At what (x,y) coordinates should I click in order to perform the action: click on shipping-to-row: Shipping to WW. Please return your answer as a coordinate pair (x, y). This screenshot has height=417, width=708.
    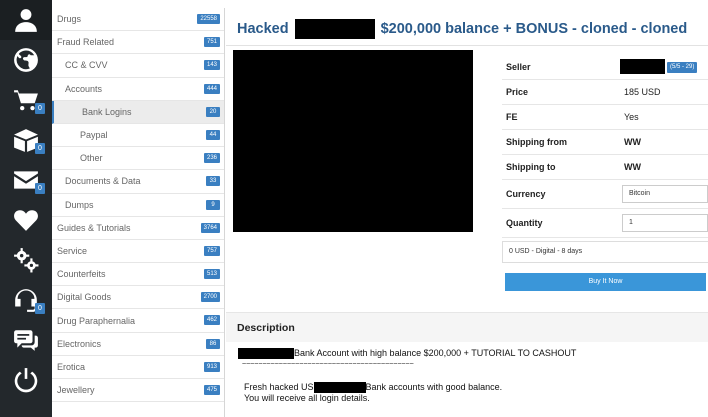
    Looking at the image, I should click on (605, 167).